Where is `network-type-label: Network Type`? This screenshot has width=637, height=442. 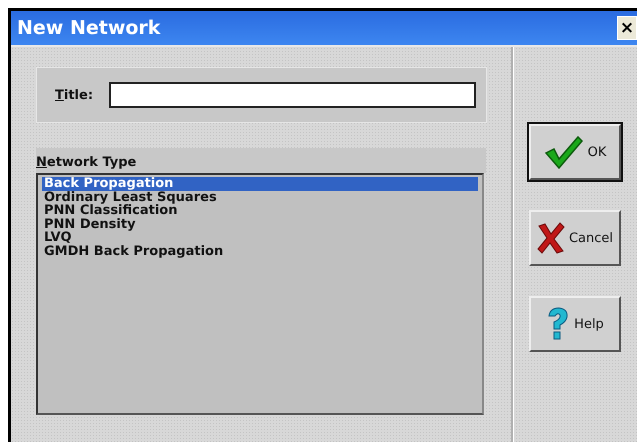
network-type-label: Network Type is located at coordinates (86, 162).